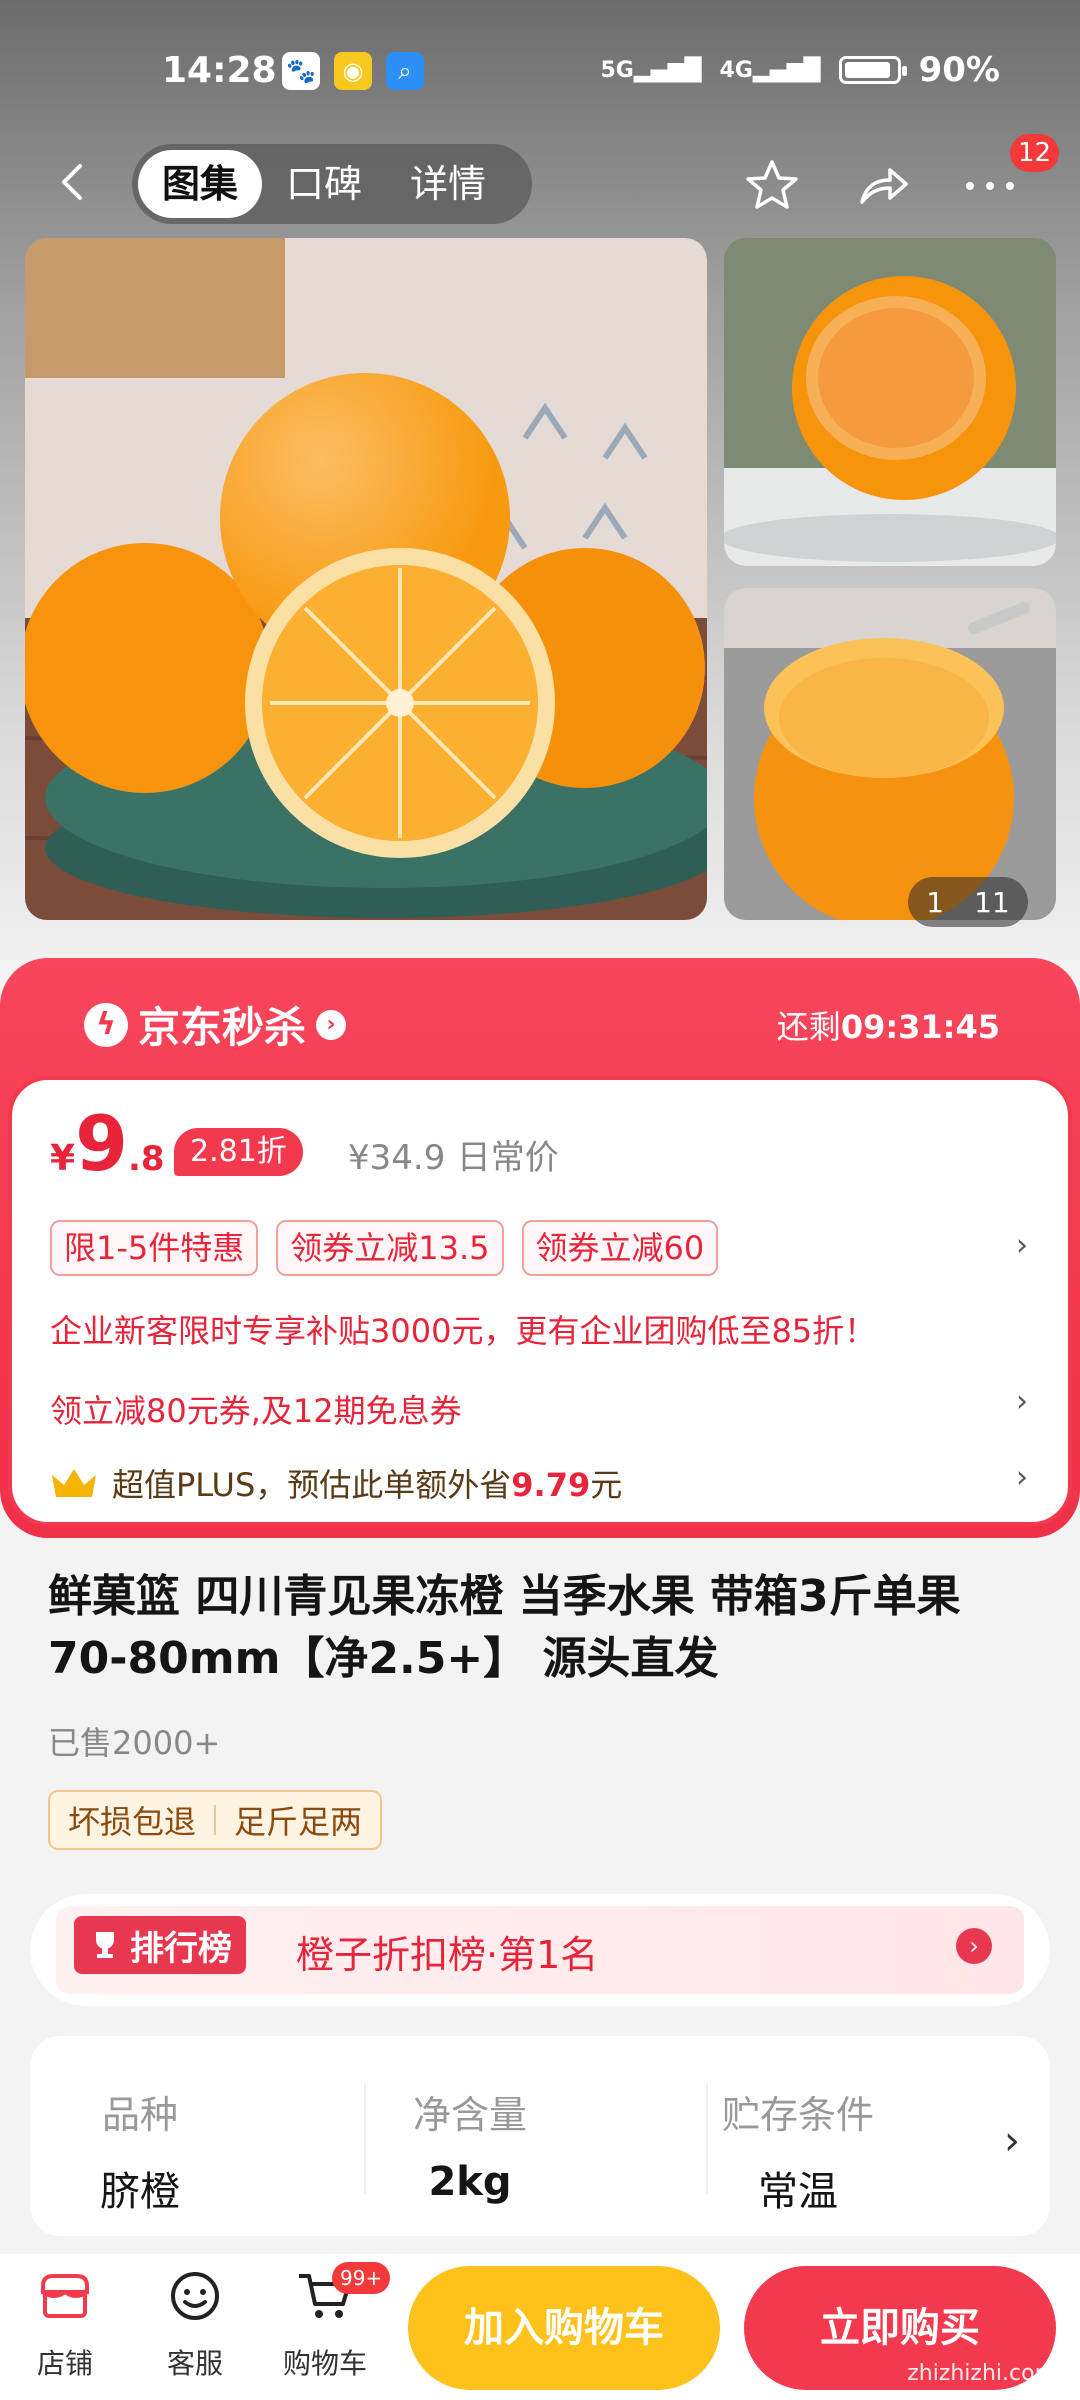 This screenshot has width=1080, height=2400. What do you see at coordinates (200, 184) in the screenshot?
I see `tab-gallery: 图集` at bounding box center [200, 184].